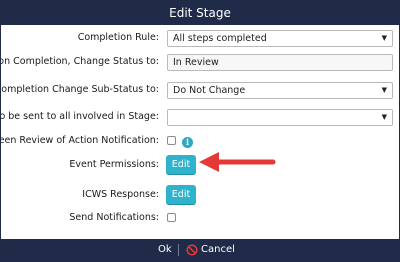  I want to click on cancel-label: Cancel, so click(218, 249).